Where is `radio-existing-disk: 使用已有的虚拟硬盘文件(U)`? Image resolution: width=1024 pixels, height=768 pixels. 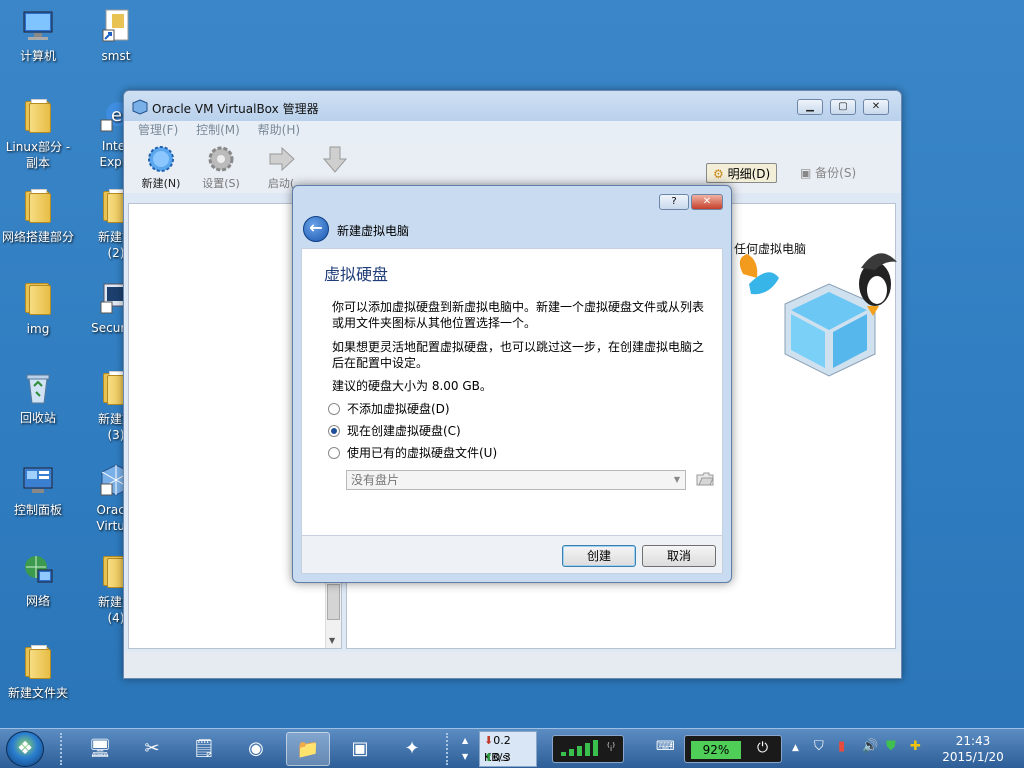 radio-existing-disk: 使用已有的虚拟硬盘文件(U) is located at coordinates (412, 454).